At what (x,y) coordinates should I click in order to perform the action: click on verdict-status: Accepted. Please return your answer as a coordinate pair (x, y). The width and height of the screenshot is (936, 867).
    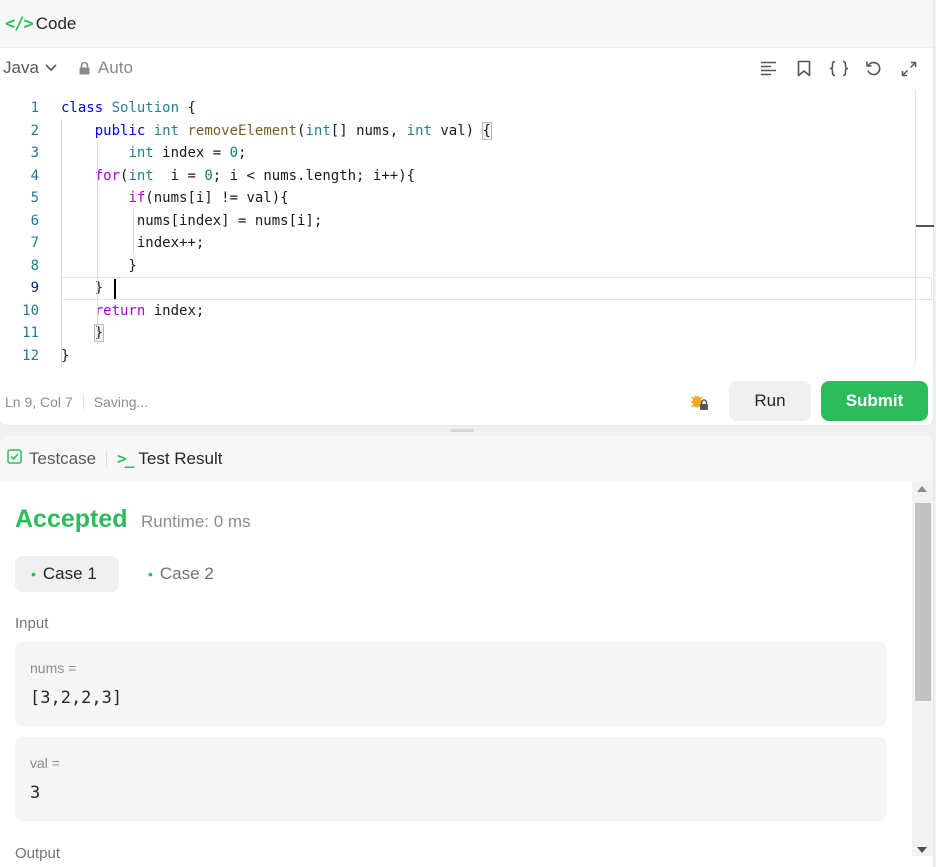
    Looking at the image, I should click on (71, 519).